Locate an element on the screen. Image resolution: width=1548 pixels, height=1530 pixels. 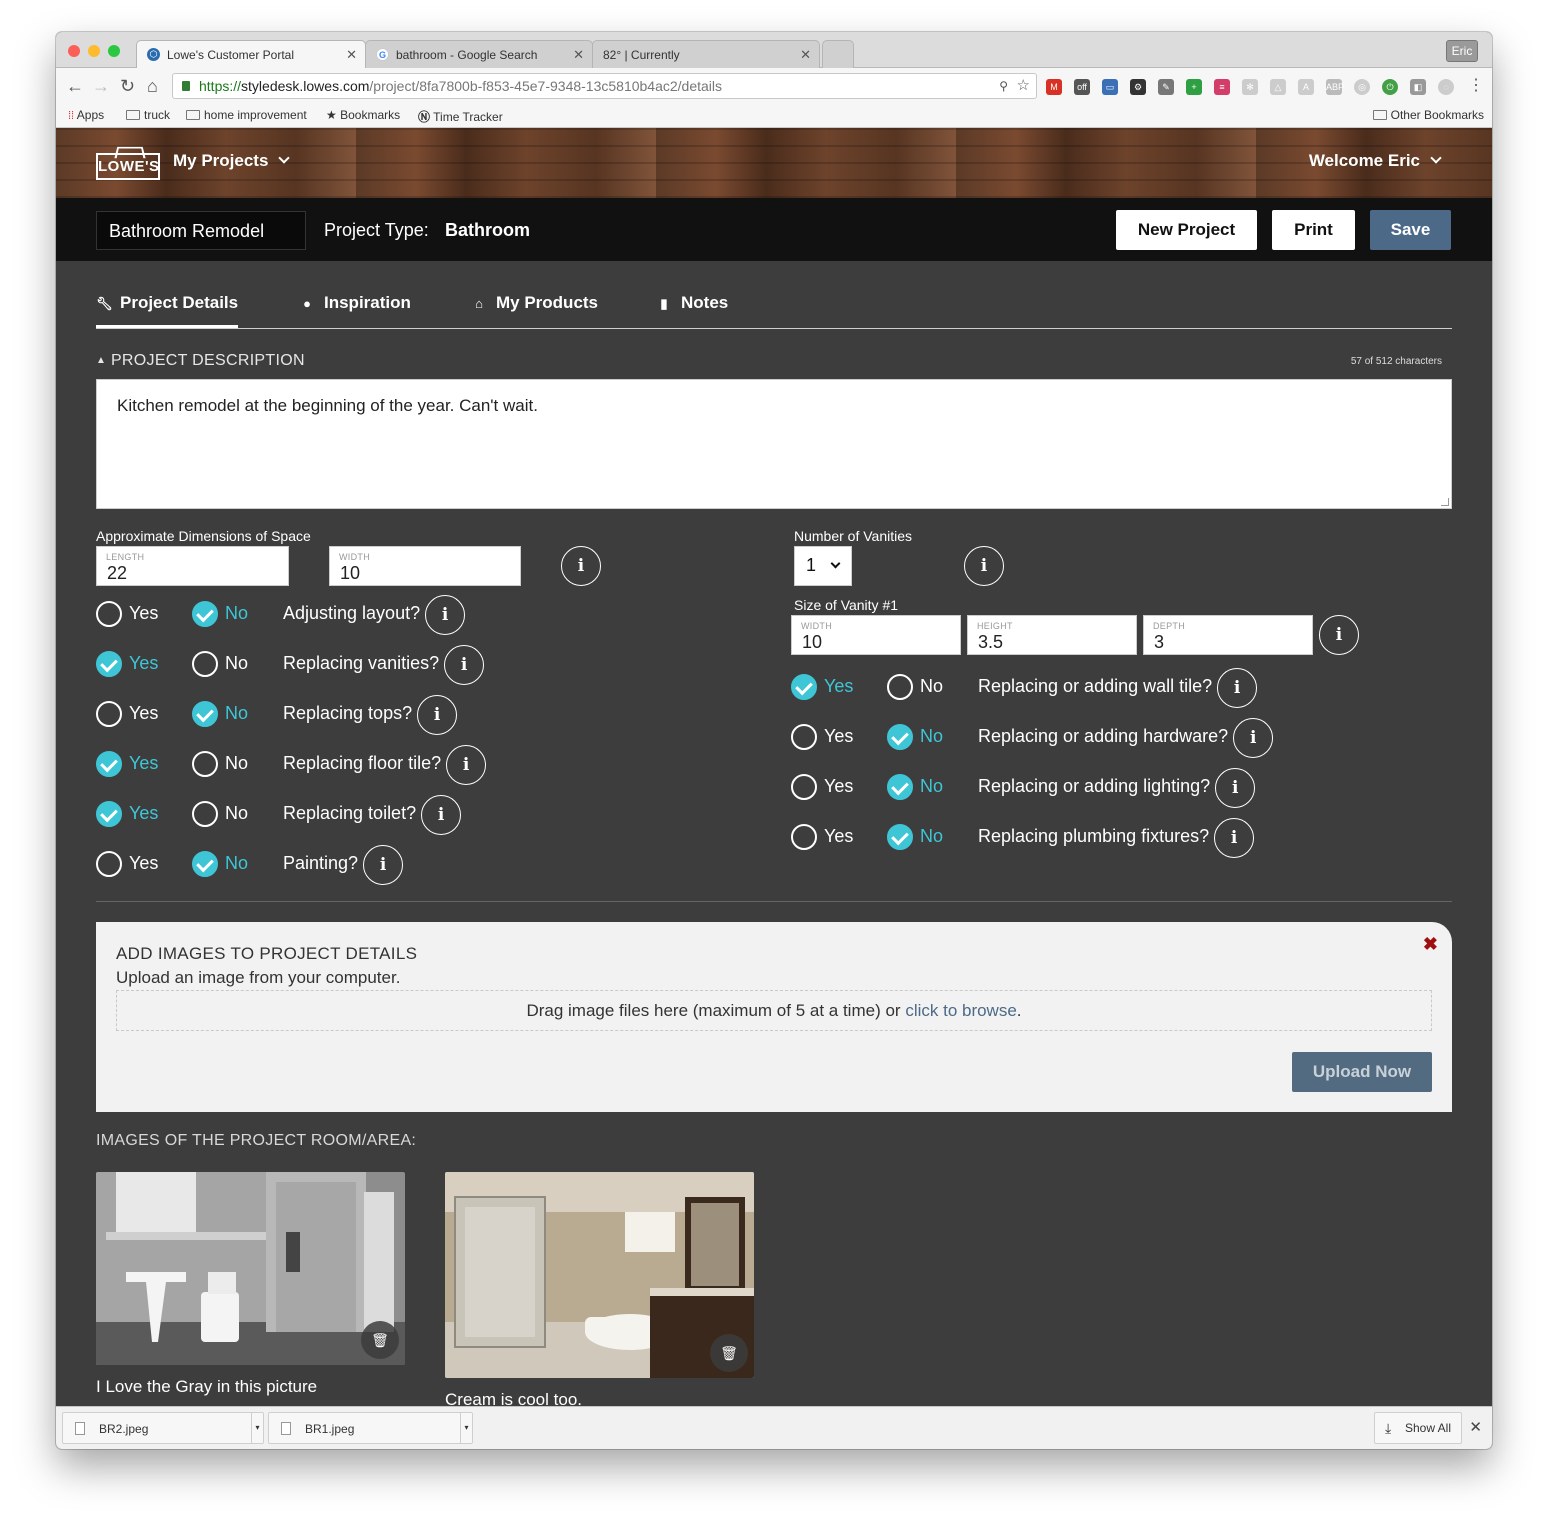
power-extension-icon: ⏻ is located at coordinates (1390, 87).